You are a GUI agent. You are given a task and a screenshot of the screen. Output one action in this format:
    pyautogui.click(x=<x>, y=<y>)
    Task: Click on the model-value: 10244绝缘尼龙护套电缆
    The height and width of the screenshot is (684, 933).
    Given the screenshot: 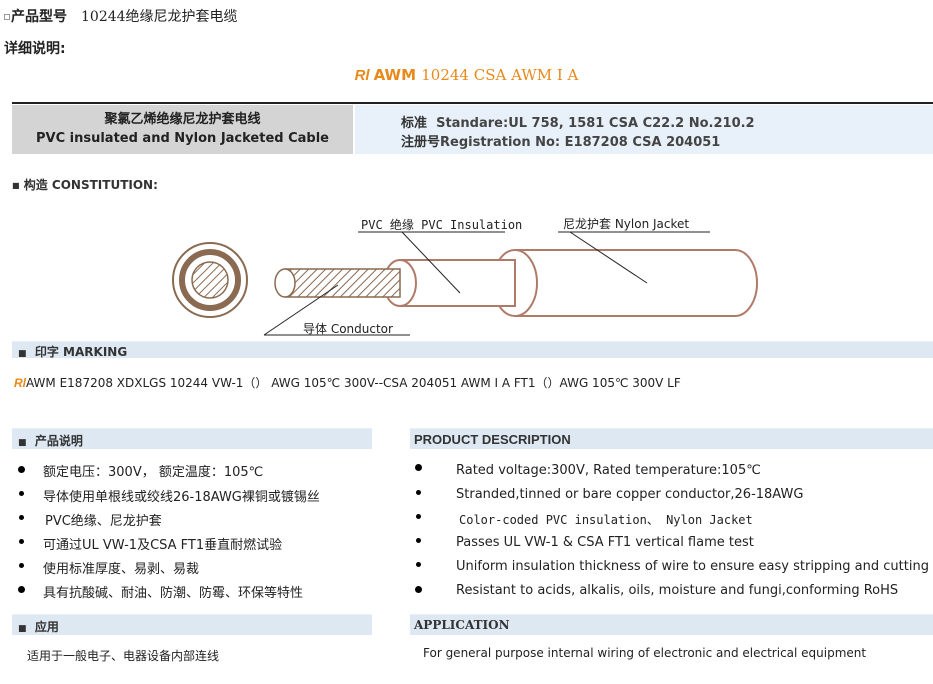 What is the action you would take?
    pyautogui.click(x=159, y=17)
    